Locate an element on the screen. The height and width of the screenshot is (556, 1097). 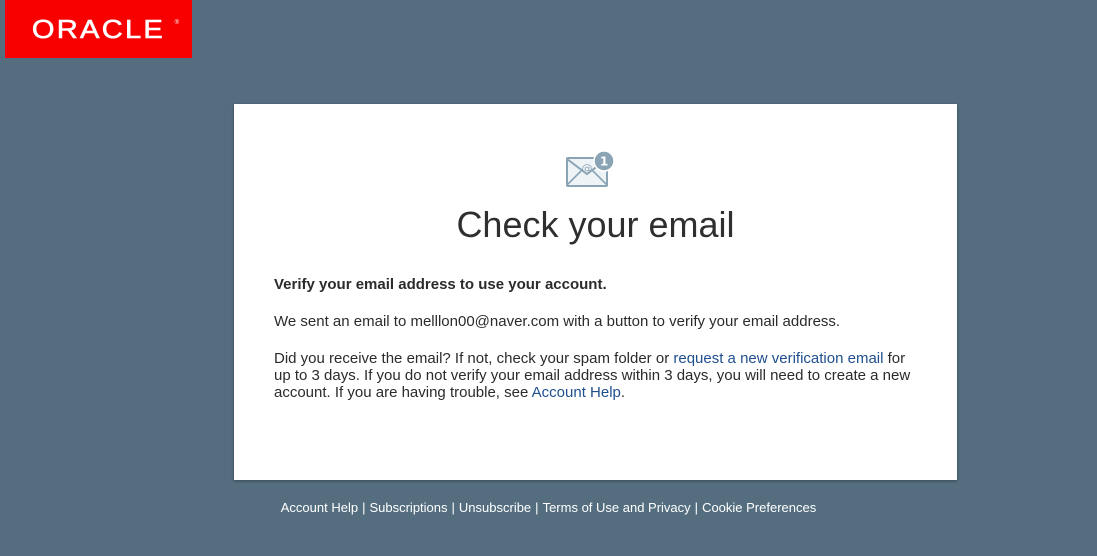
registered-mark: ® is located at coordinates (176, 23).